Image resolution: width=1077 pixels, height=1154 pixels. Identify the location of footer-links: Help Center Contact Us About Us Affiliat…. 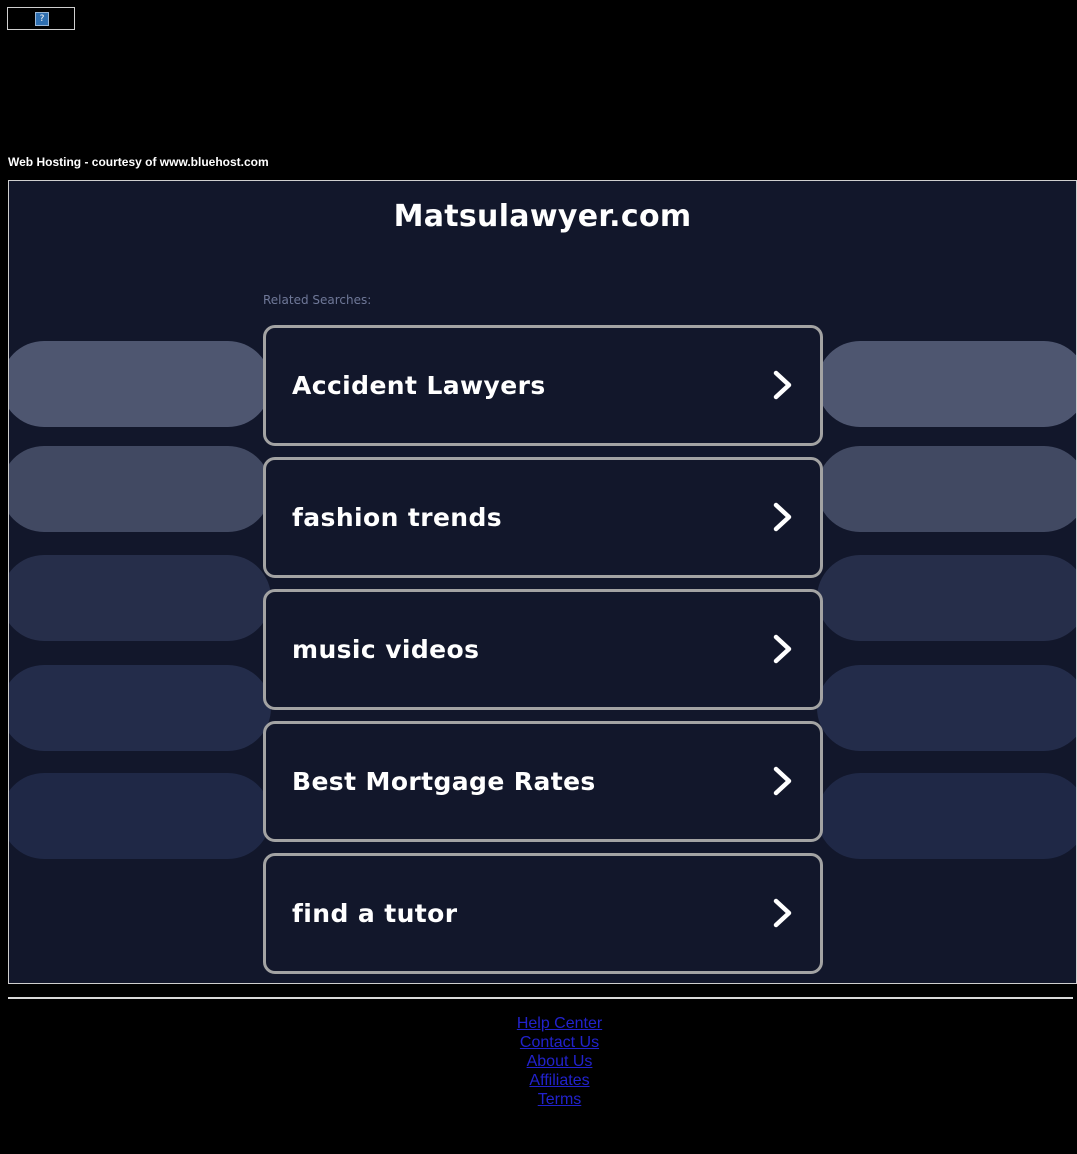
(538, 1061).